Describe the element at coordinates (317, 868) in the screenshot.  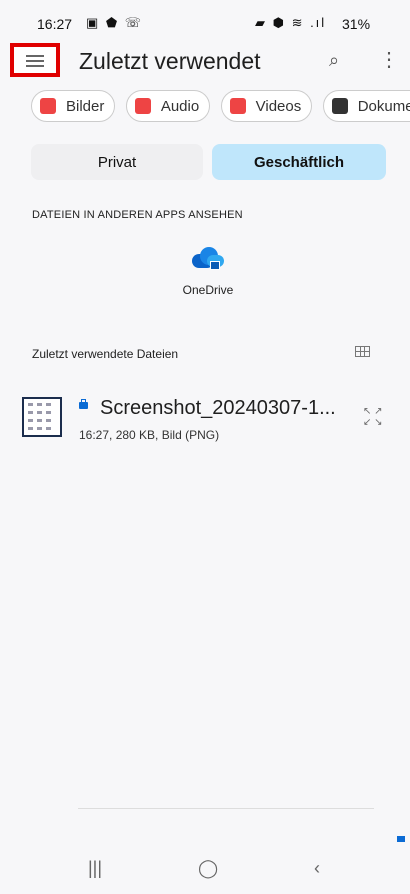
I see `back-icon: ‹` at that location.